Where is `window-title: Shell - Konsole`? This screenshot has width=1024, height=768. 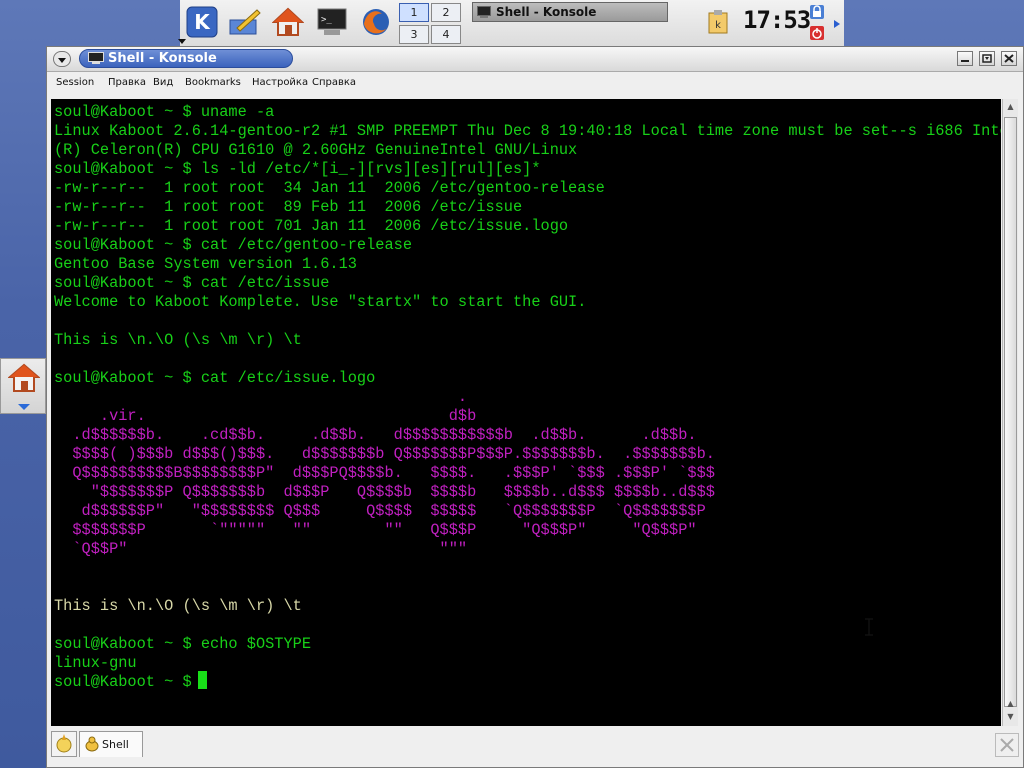 window-title: Shell - Konsole is located at coordinates (162, 58).